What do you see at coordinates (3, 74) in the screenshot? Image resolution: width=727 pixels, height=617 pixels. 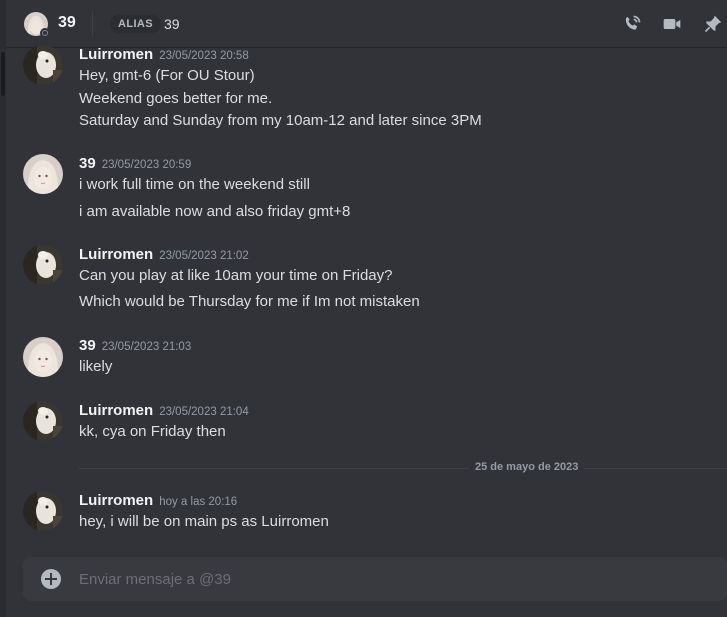 I see `scrollbar-thumb` at bounding box center [3, 74].